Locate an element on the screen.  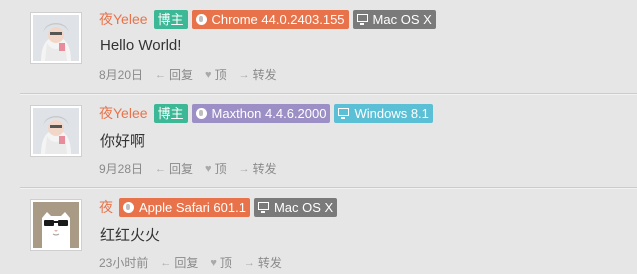
browser-badge: Chrome 44.0.2403.155 is located at coordinates (270, 19).